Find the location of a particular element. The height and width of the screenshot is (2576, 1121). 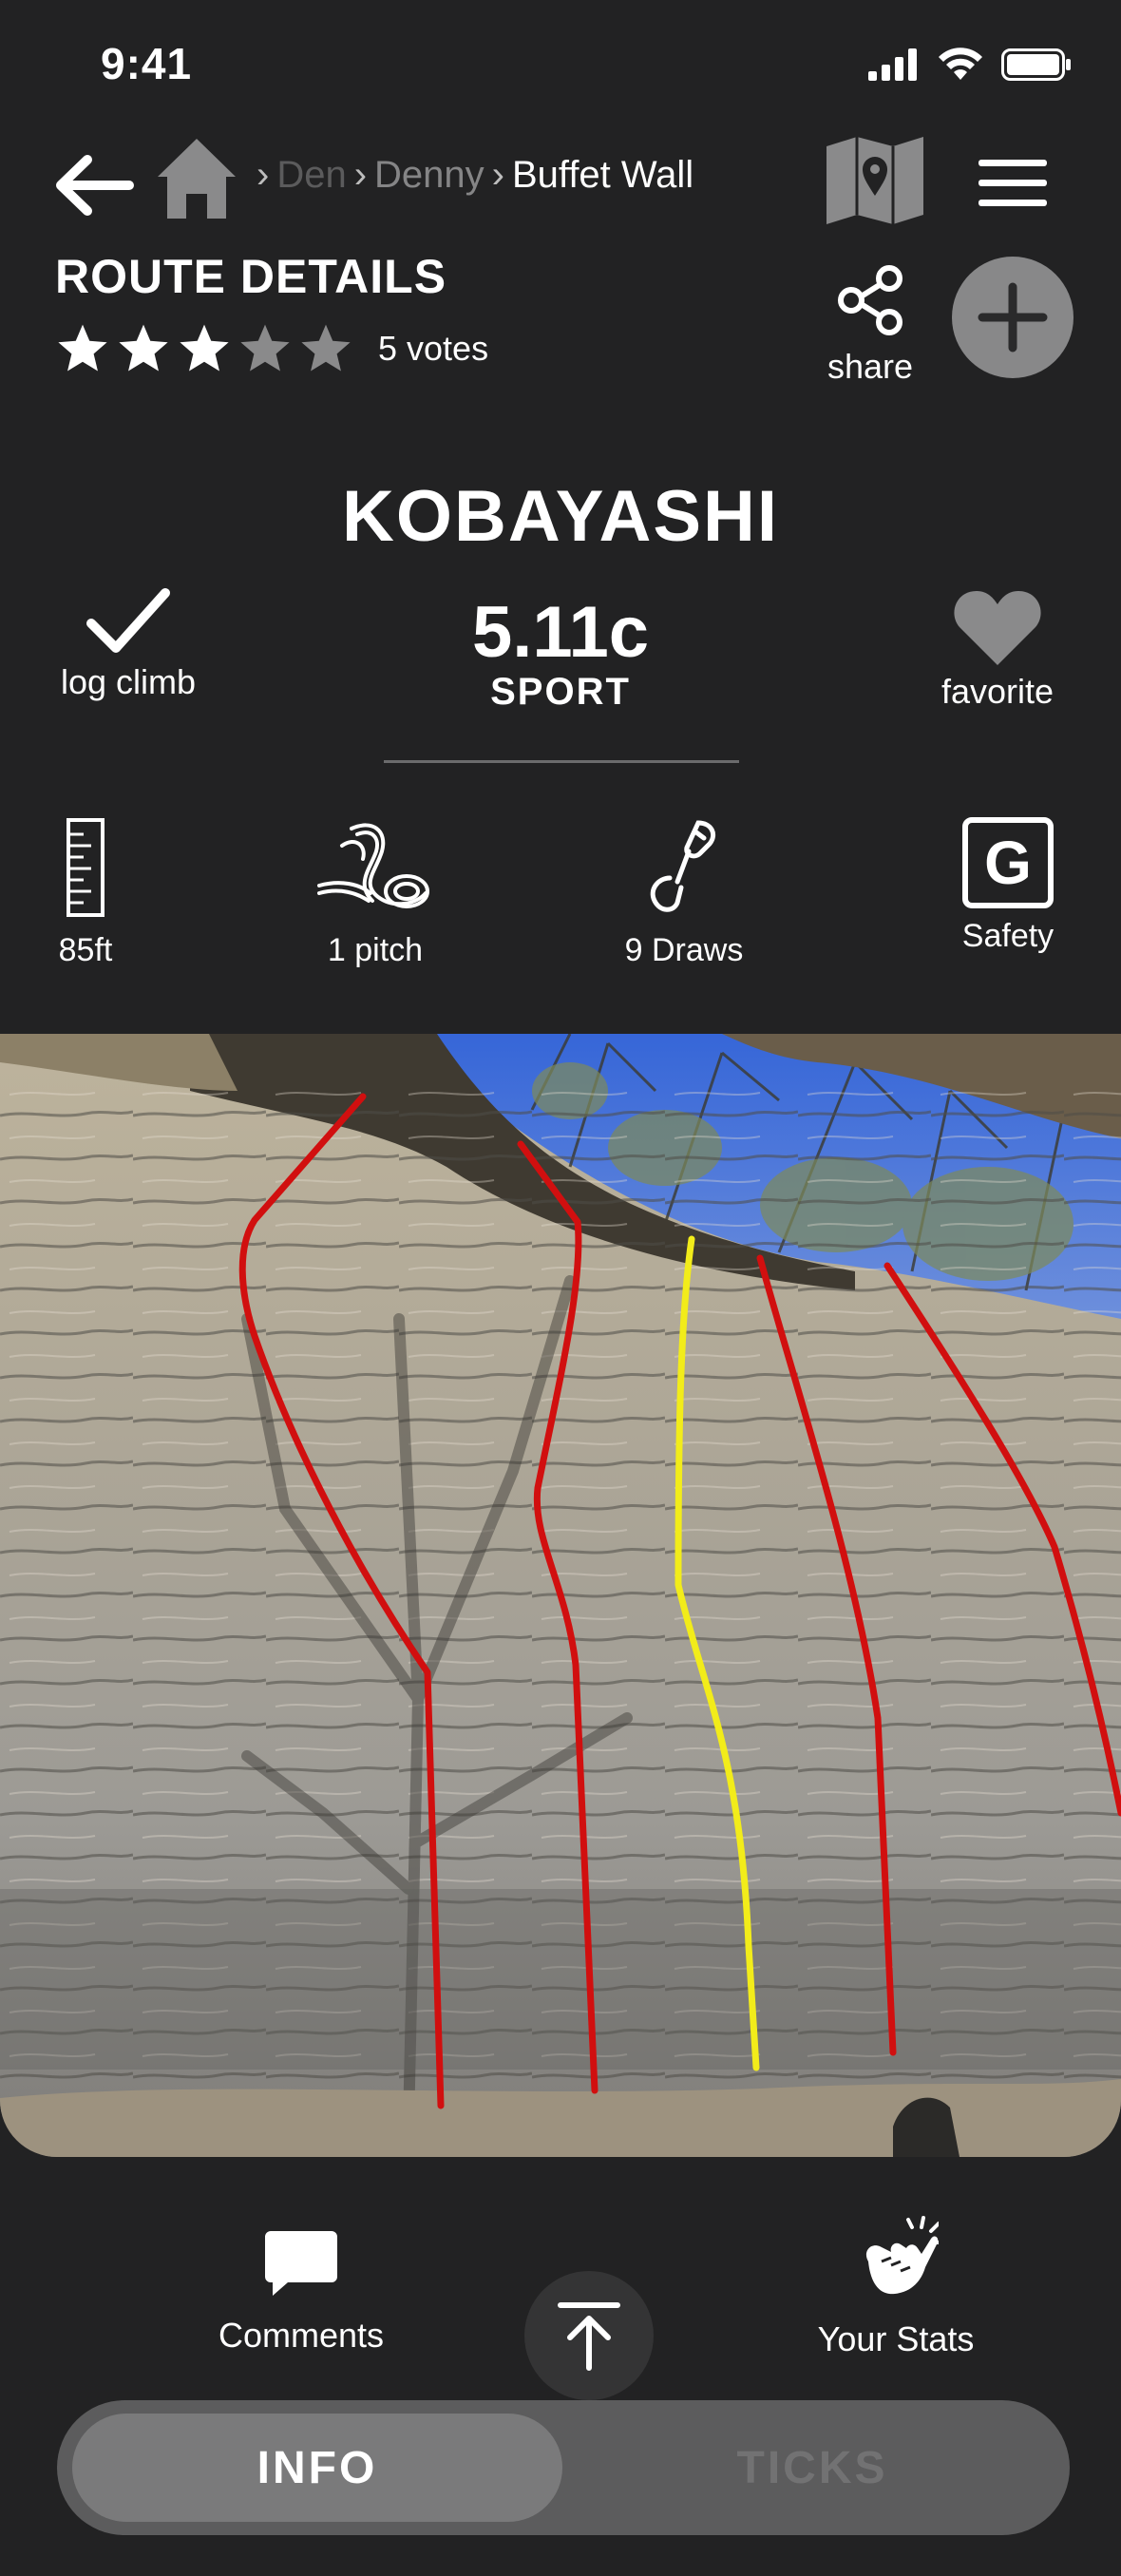

route-stats: 85ft 1 pitch 9 Draws G Safety is located at coordinates (560, 902).